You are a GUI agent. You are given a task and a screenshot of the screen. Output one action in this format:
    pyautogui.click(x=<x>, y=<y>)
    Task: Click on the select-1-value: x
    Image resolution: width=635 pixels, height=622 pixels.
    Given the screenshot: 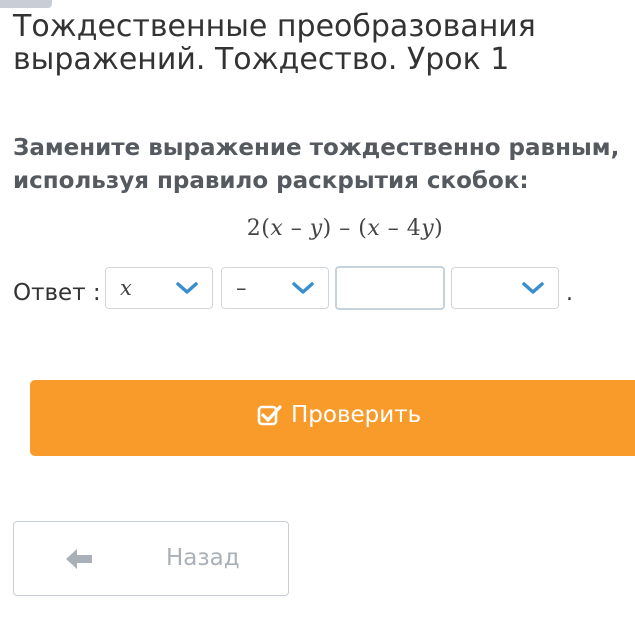 What is the action you would take?
    pyautogui.click(x=126, y=288)
    